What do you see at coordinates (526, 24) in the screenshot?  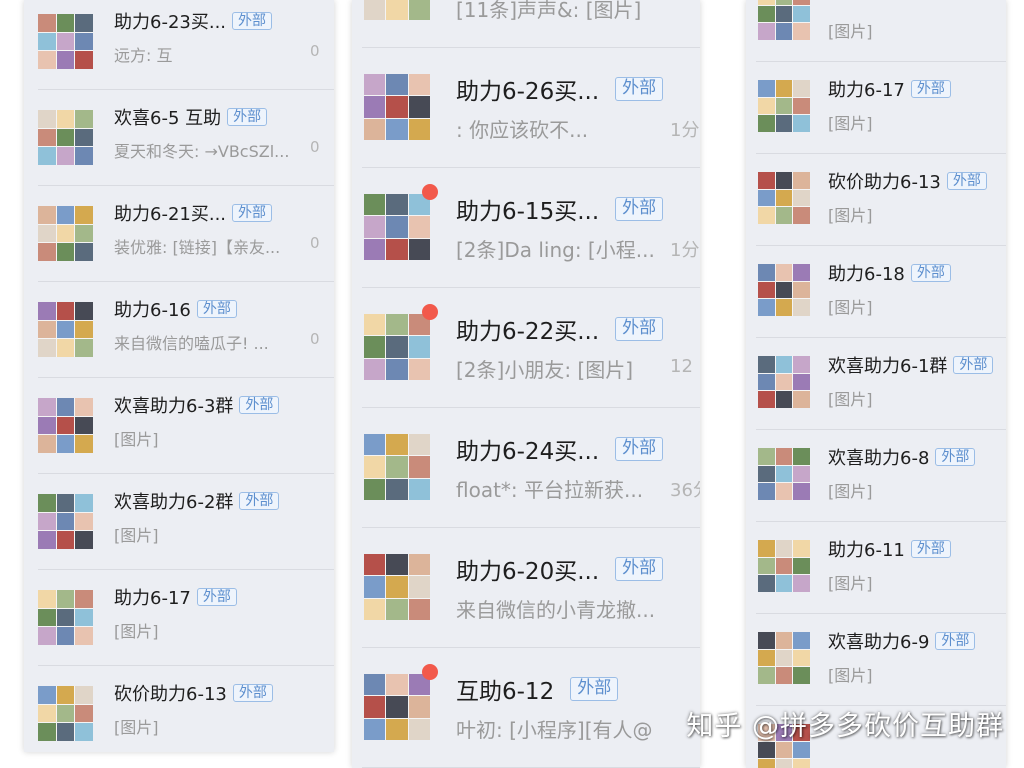 I see `chat-list-item: [11条]声声&: [图片]` at bounding box center [526, 24].